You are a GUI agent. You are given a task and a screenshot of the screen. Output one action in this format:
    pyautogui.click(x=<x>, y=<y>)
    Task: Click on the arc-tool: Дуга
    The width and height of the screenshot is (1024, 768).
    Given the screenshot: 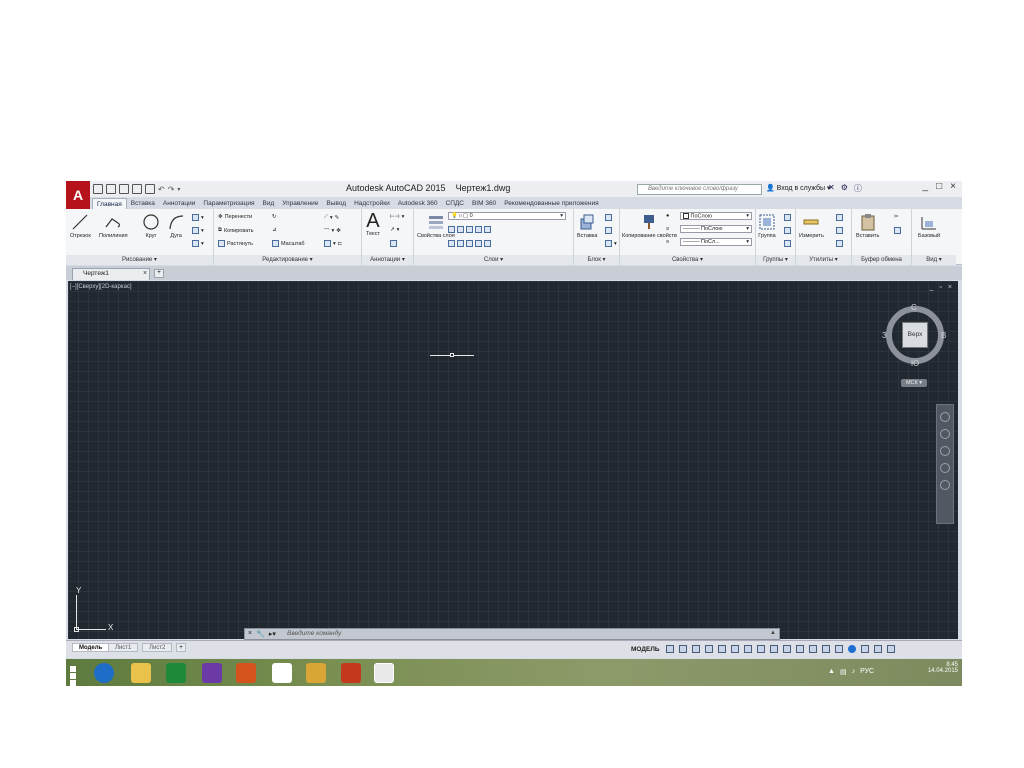 What is the action you would take?
    pyautogui.click(x=176, y=226)
    